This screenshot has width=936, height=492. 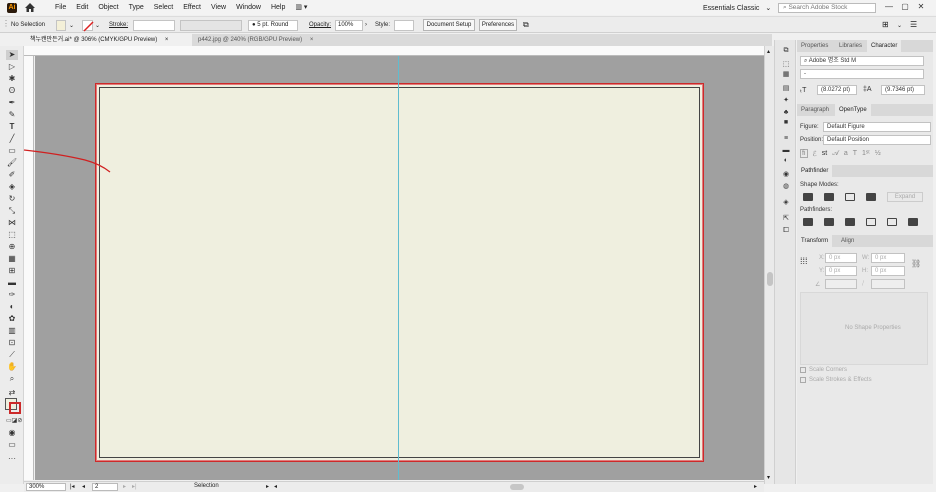 I want to click on variable-width-profile, so click(x=211, y=25).